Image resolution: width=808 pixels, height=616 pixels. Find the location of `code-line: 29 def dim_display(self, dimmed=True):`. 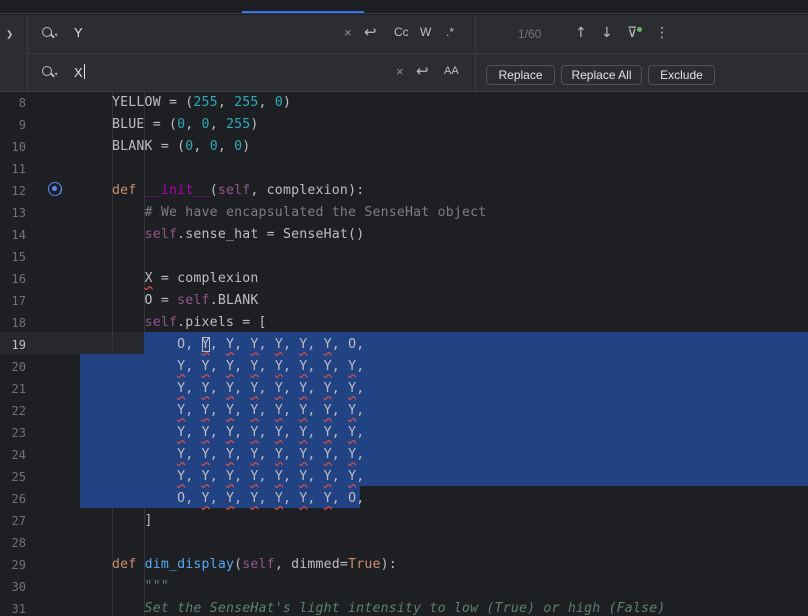

code-line: 29 def dim_display(self, dimmed=True): is located at coordinates (404, 565).